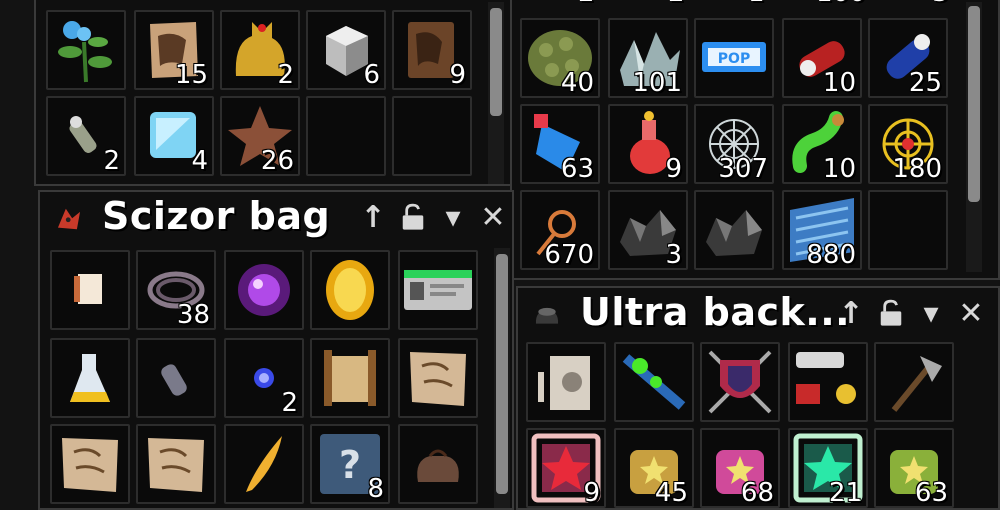  I want to click on item-slot-green-star-badge: 21, so click(828, 468).